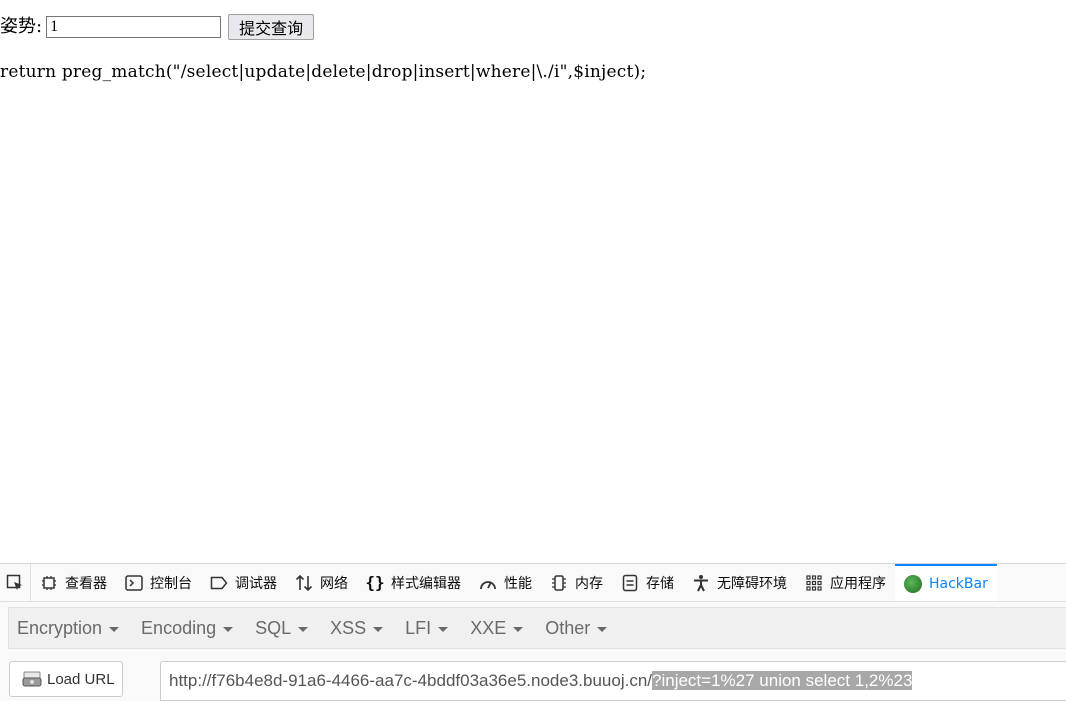 This screenshot has width=1066, height=701. What do you see at coordinates (589, 583) in the screenshot?
I see `tab-label: 内存` at bounding box center [589, 583].